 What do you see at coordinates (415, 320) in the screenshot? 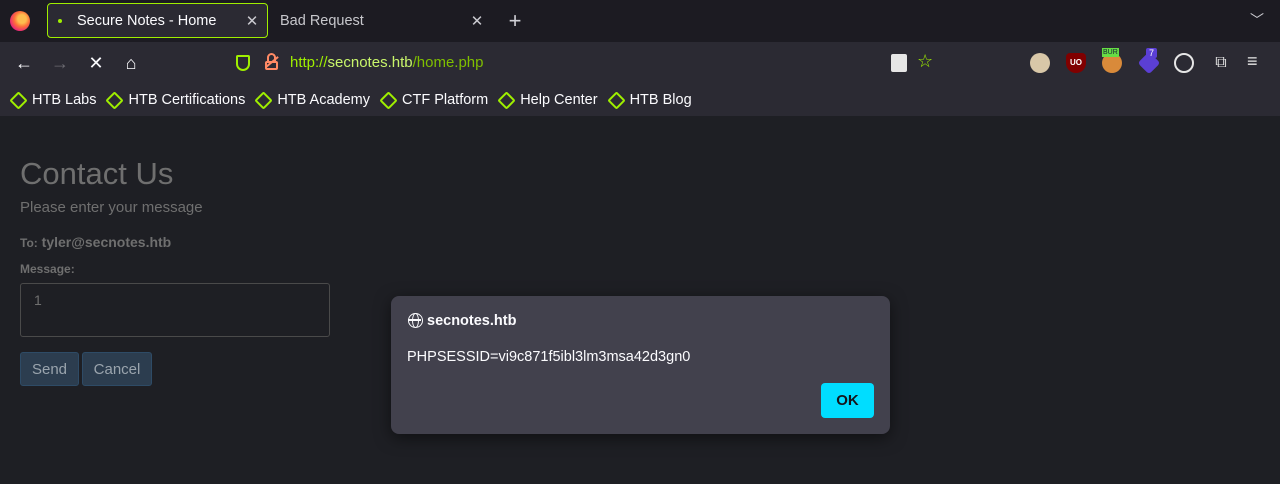
I see `globe-icon` at bounding box center [415, 320].